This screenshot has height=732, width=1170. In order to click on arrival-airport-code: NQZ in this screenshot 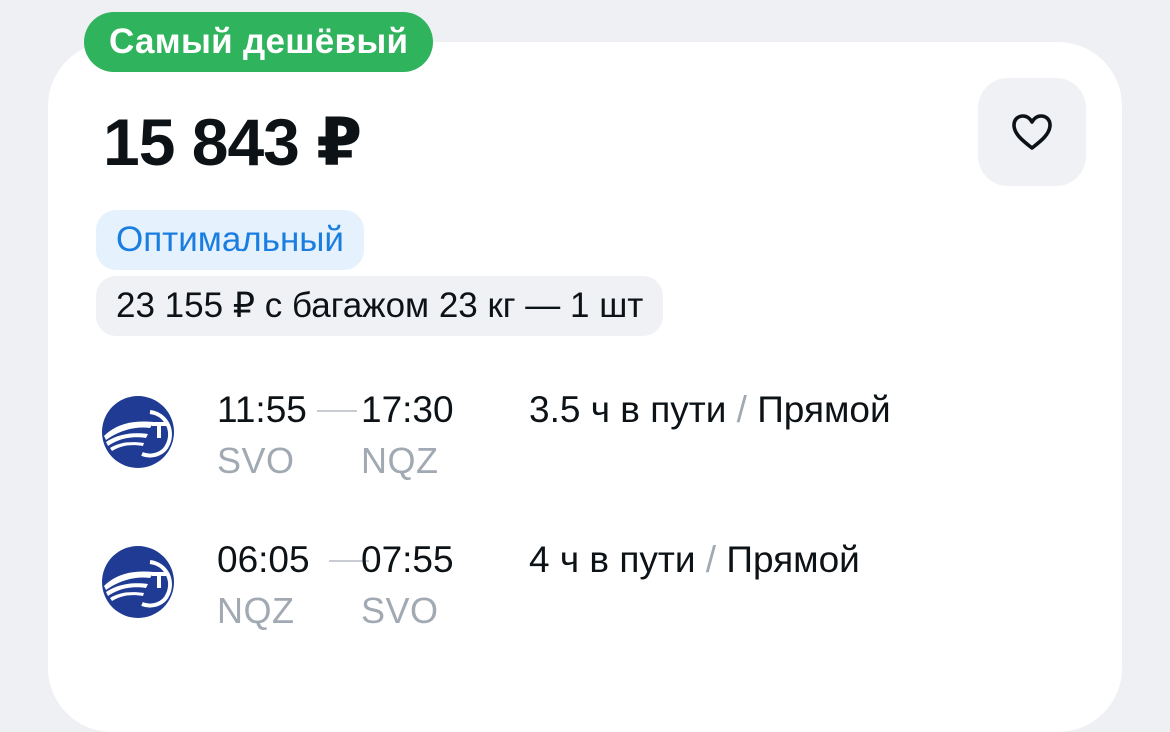, I will do `click(400, 460)`.